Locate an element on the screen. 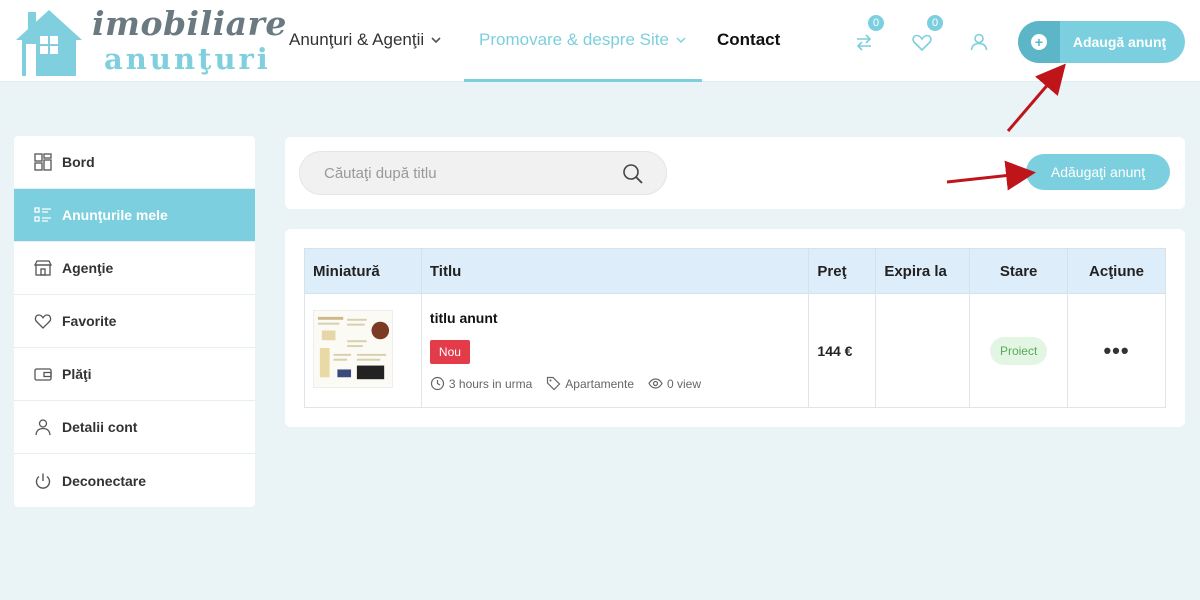 The height and width of the screenshot is (600, 1200). nav-label: Contact is located at coordinates (749, 39).